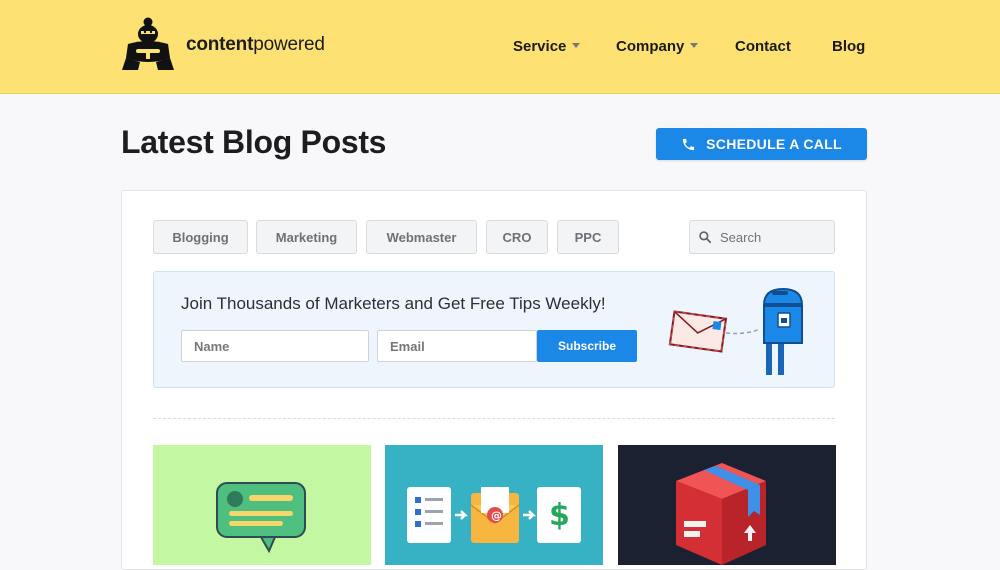  Describe the element at coordinates (540, 46) in the screenshot. I see `nav-item-label: Service` at that location.